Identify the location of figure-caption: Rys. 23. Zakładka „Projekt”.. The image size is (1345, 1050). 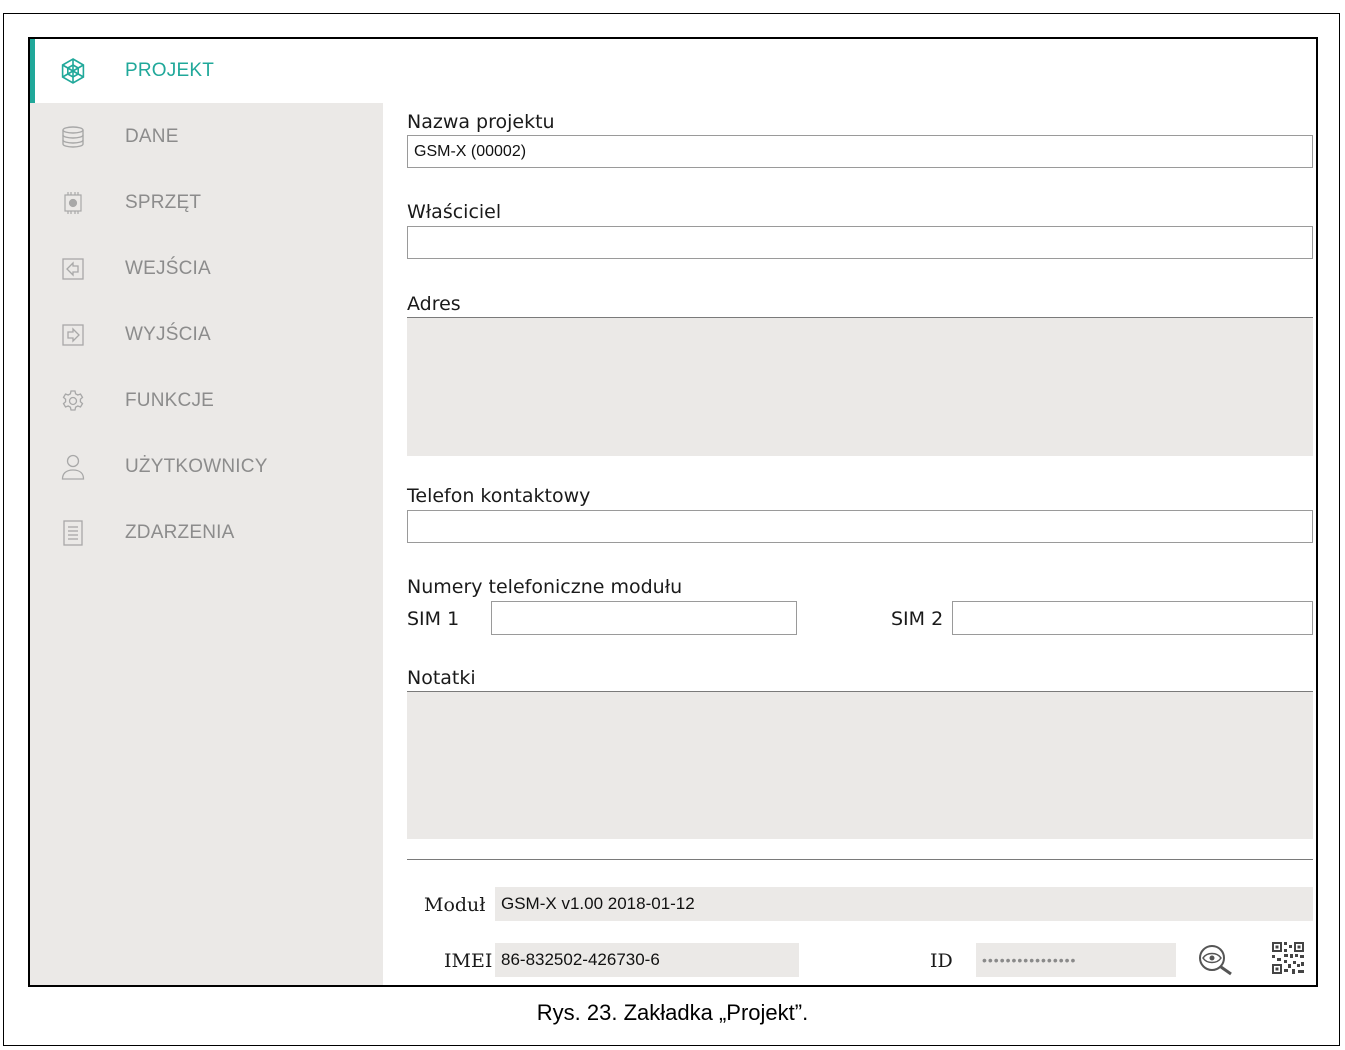
(672, 1012).